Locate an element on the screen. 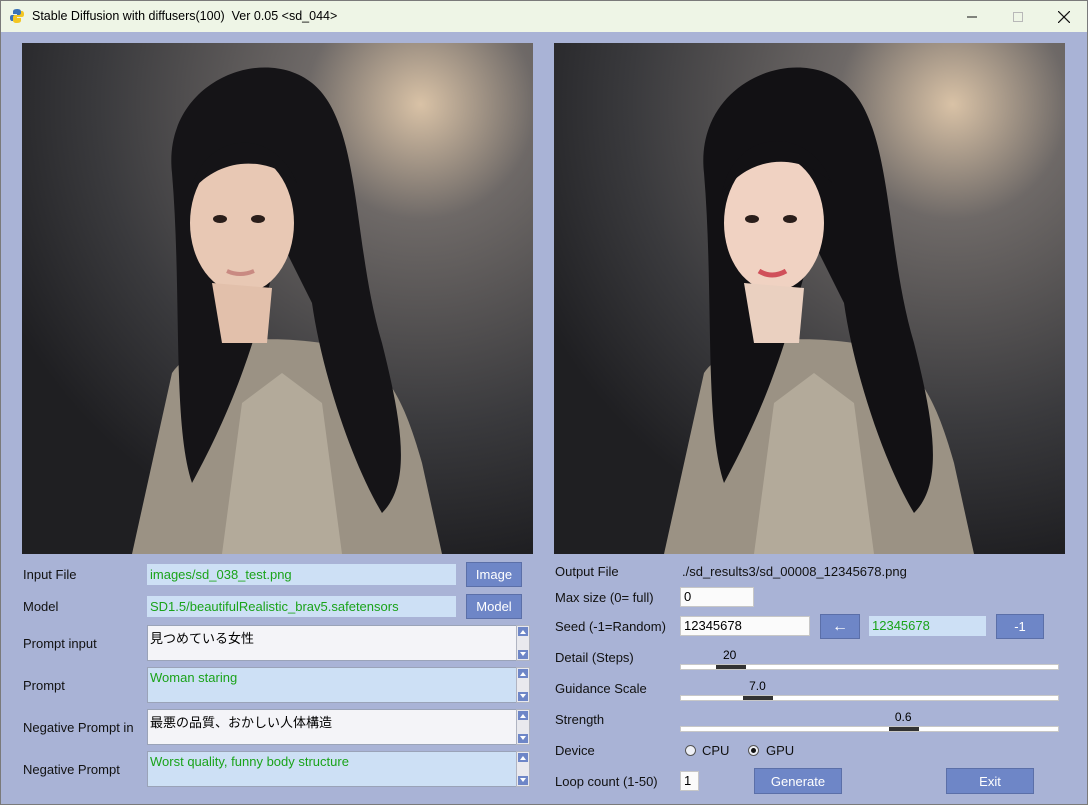 Image resolution: width=1088 pixels, height=805 pixels. prompt-textarea: Woman staring is located at coordinates (335, 685).